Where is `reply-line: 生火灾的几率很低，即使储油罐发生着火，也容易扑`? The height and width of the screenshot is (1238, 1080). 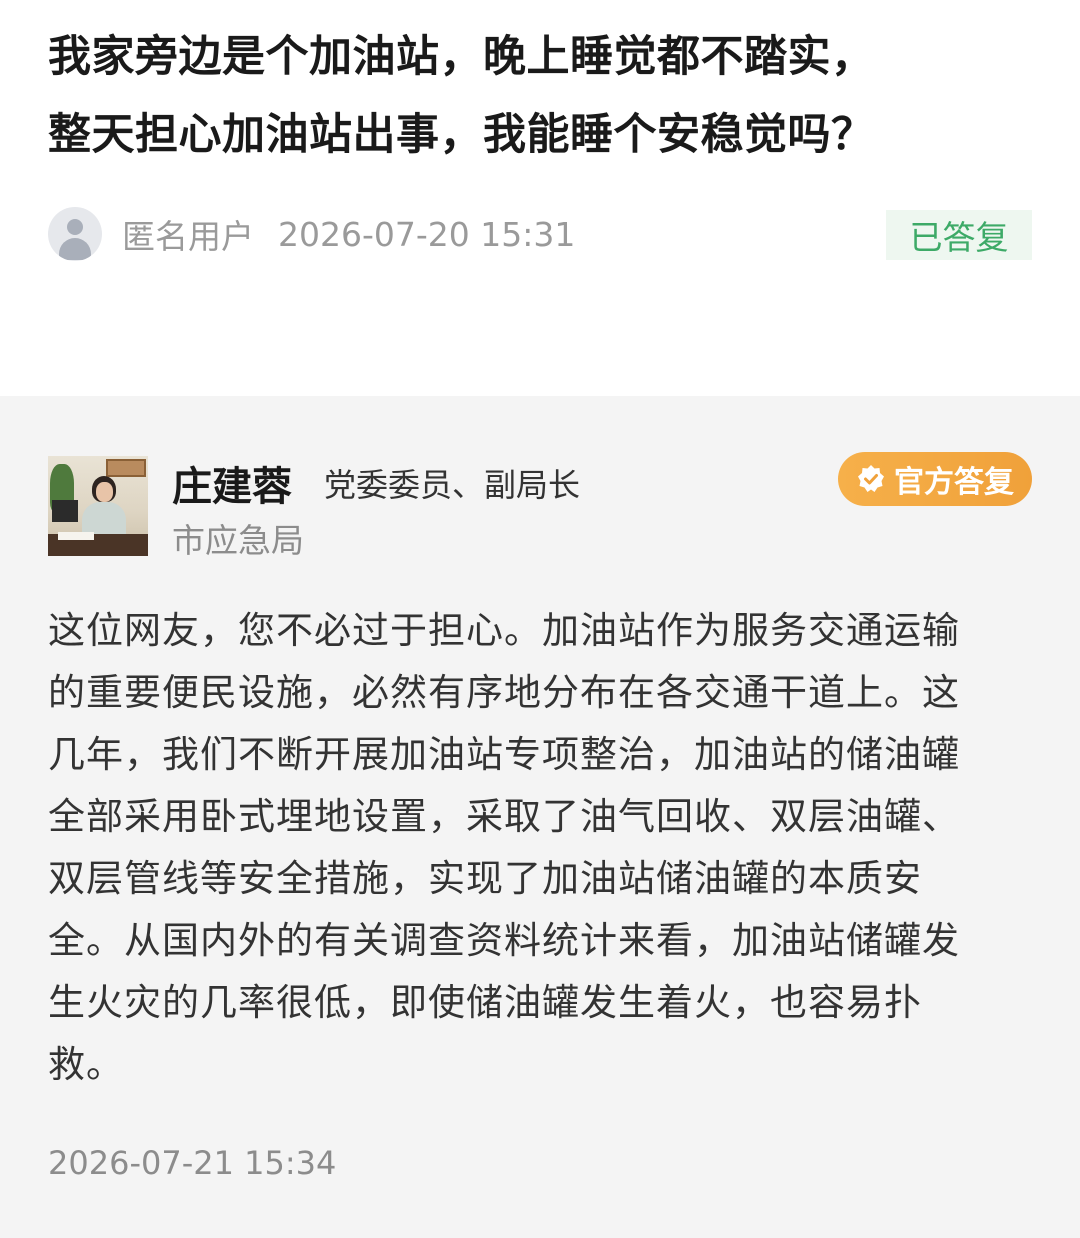
reply-line: 生火灾的几率很低，即使储油罐发生着火，也容易扑 is located at coordinates (485, 1002).